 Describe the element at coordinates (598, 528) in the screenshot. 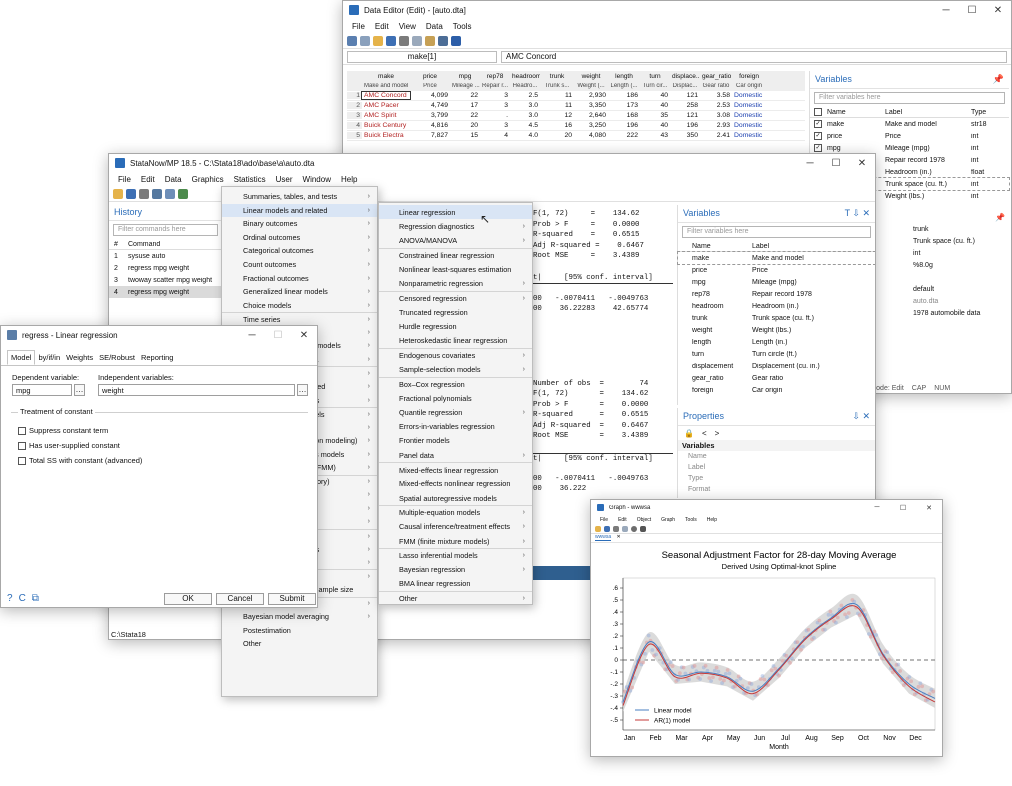

I see `open-icon` at that location.